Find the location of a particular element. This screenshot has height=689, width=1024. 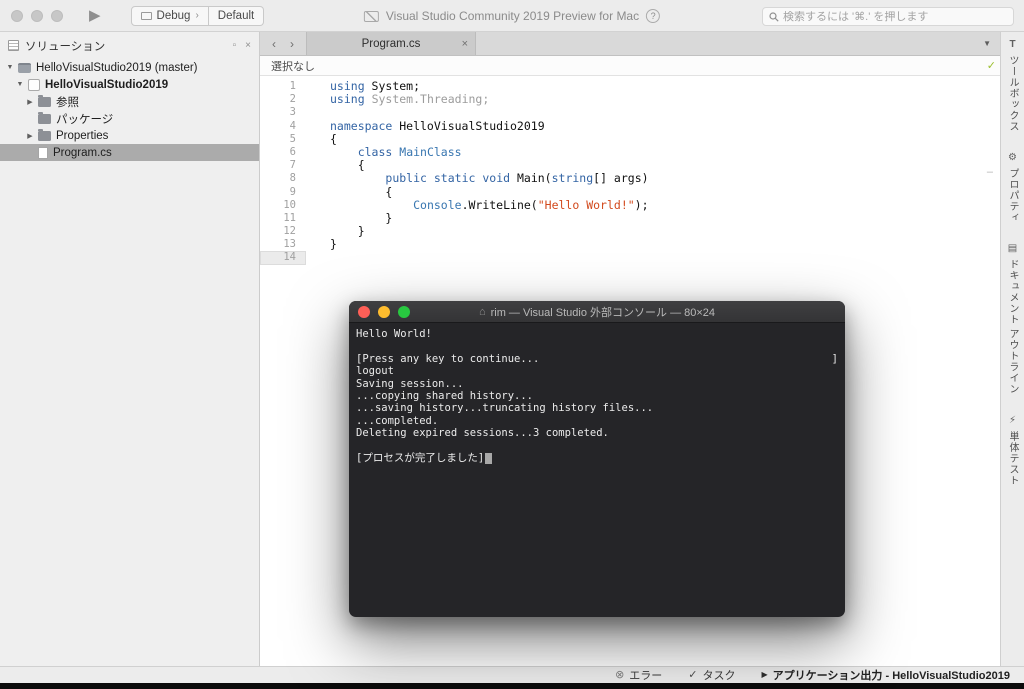

nav-back-button: ‹ is located at coordinates (274, 44).